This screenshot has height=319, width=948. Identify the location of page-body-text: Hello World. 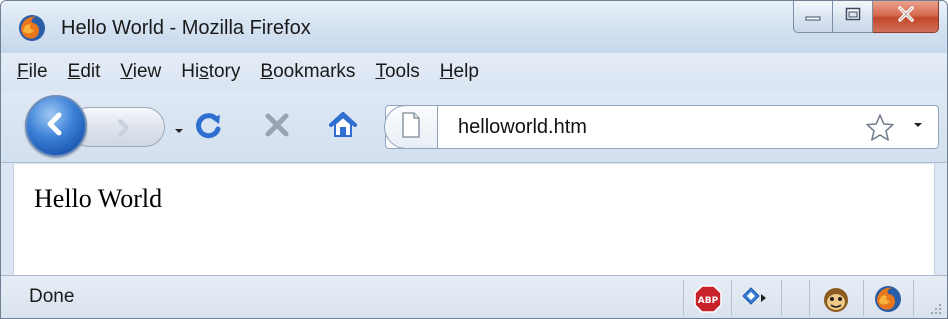
(98, 198).